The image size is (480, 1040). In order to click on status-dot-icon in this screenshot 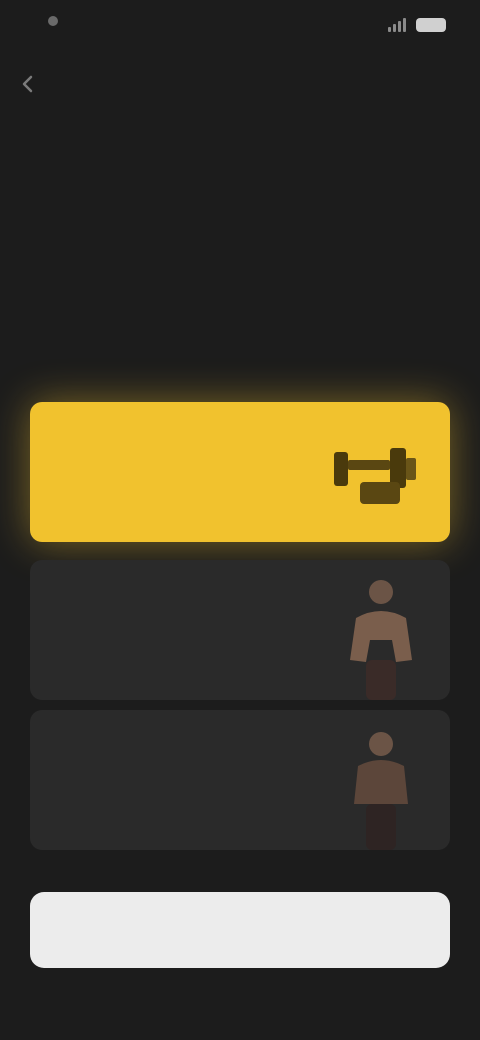, I will do `click(53, 21)`.